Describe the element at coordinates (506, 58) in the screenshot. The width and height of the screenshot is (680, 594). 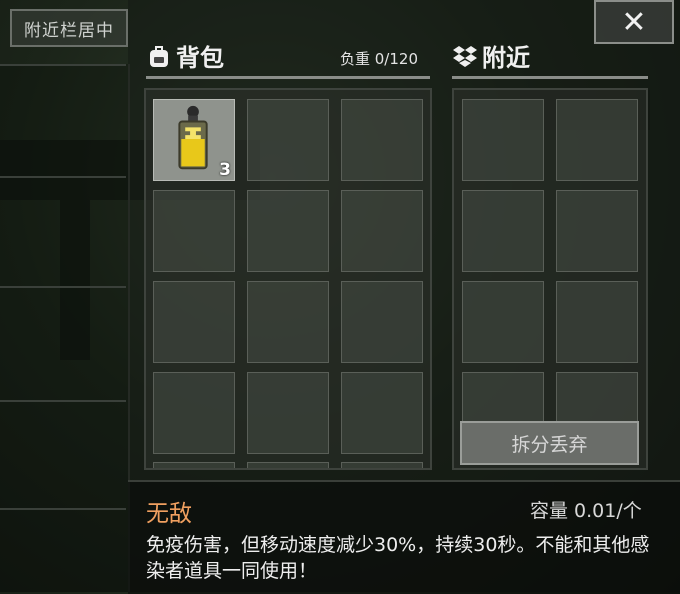
I see `nearby-title: 附近` at that location.